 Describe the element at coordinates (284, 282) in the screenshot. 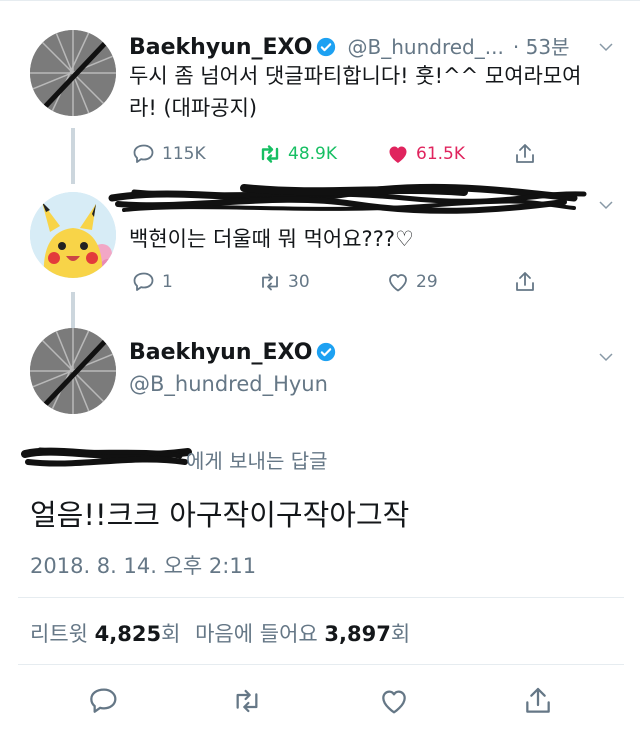

I see `retweet-button: 30` at that location.